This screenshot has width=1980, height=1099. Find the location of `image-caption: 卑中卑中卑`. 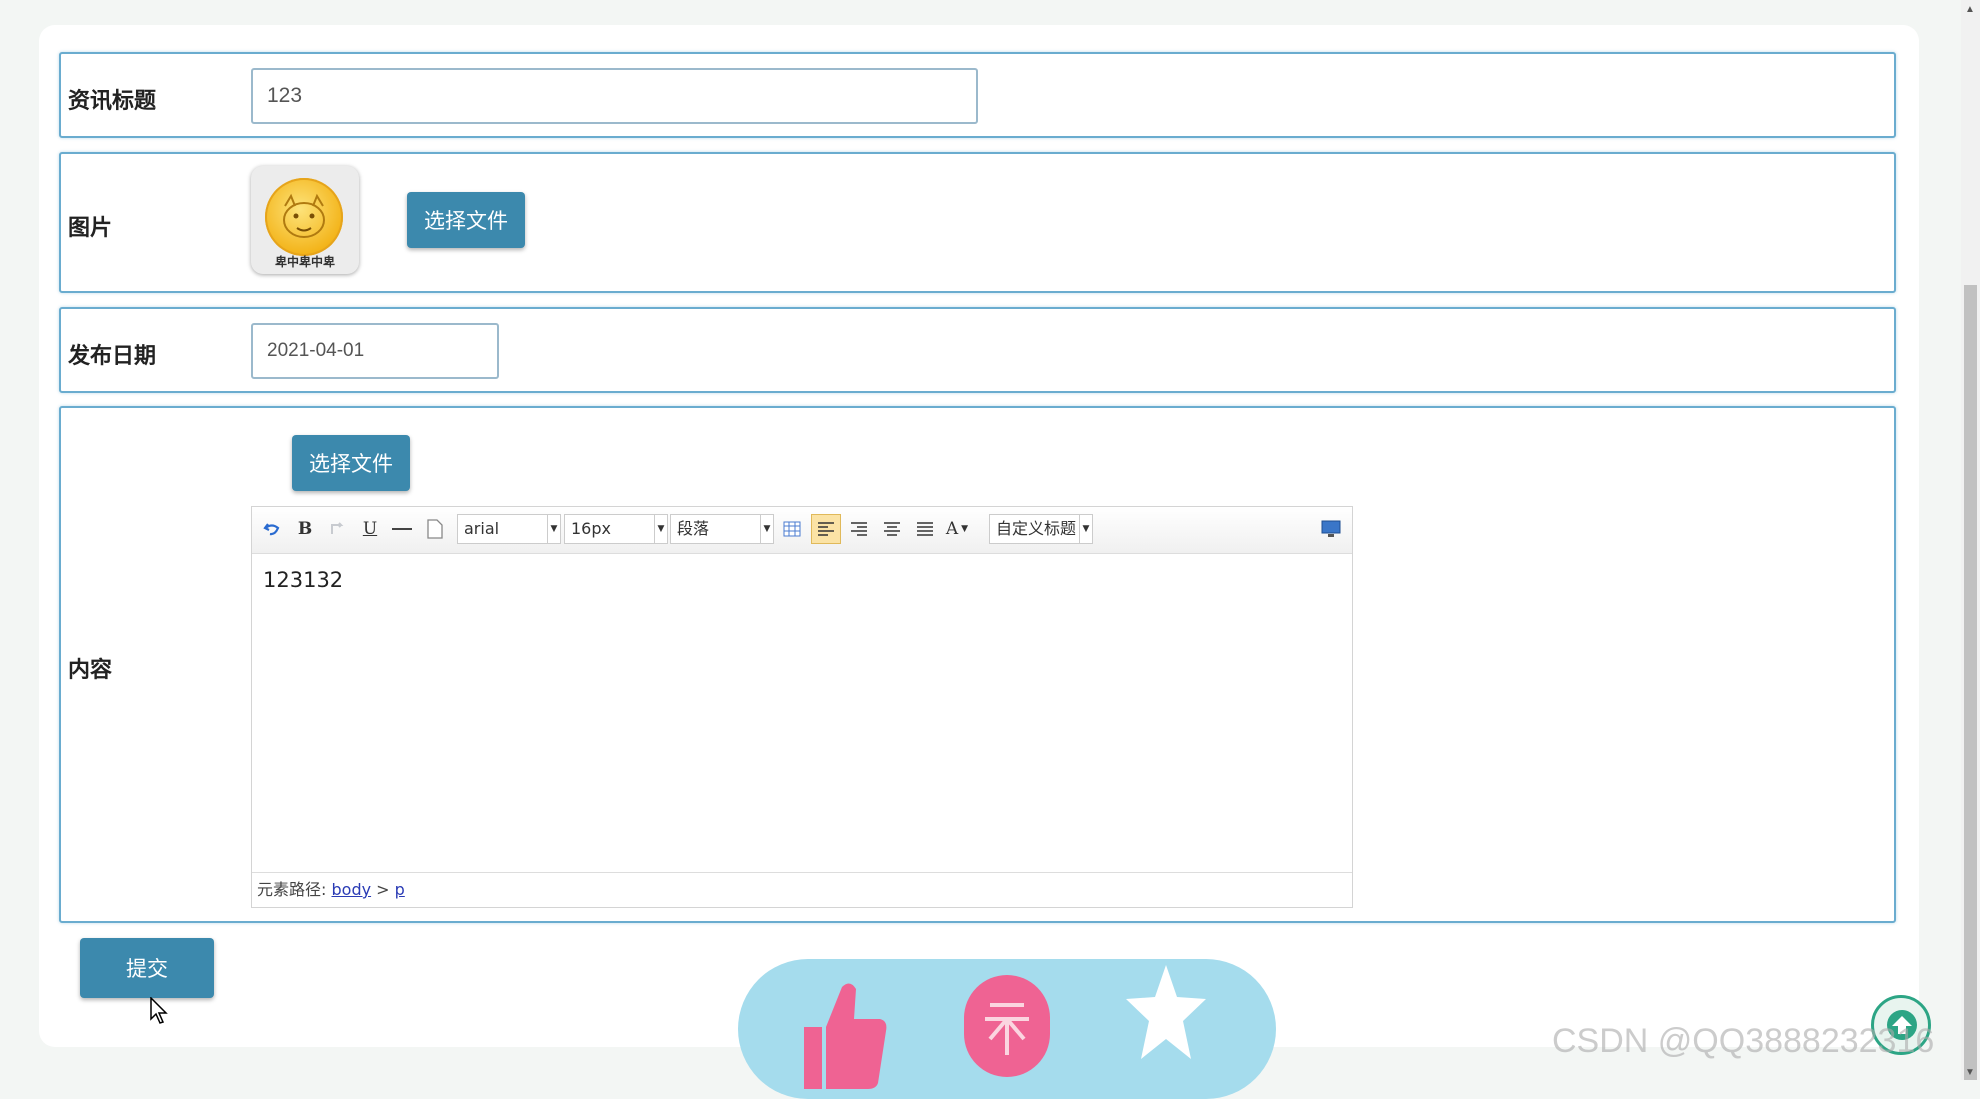

image-caption: 卑中卑中卑 is located at coordinates (304, 262).